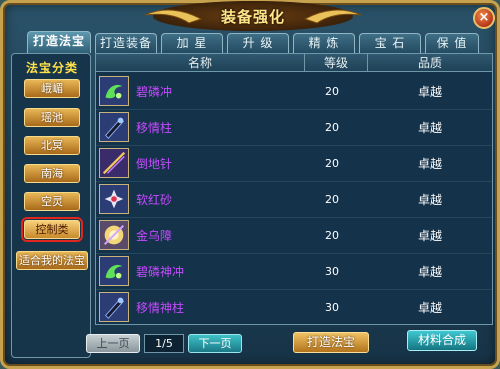 This screenshot has height=369, width=500. Describe the element at coordinates (294, 308) in the screenshot. I see `table-row: 移情神柱 30 卓越` at that location.